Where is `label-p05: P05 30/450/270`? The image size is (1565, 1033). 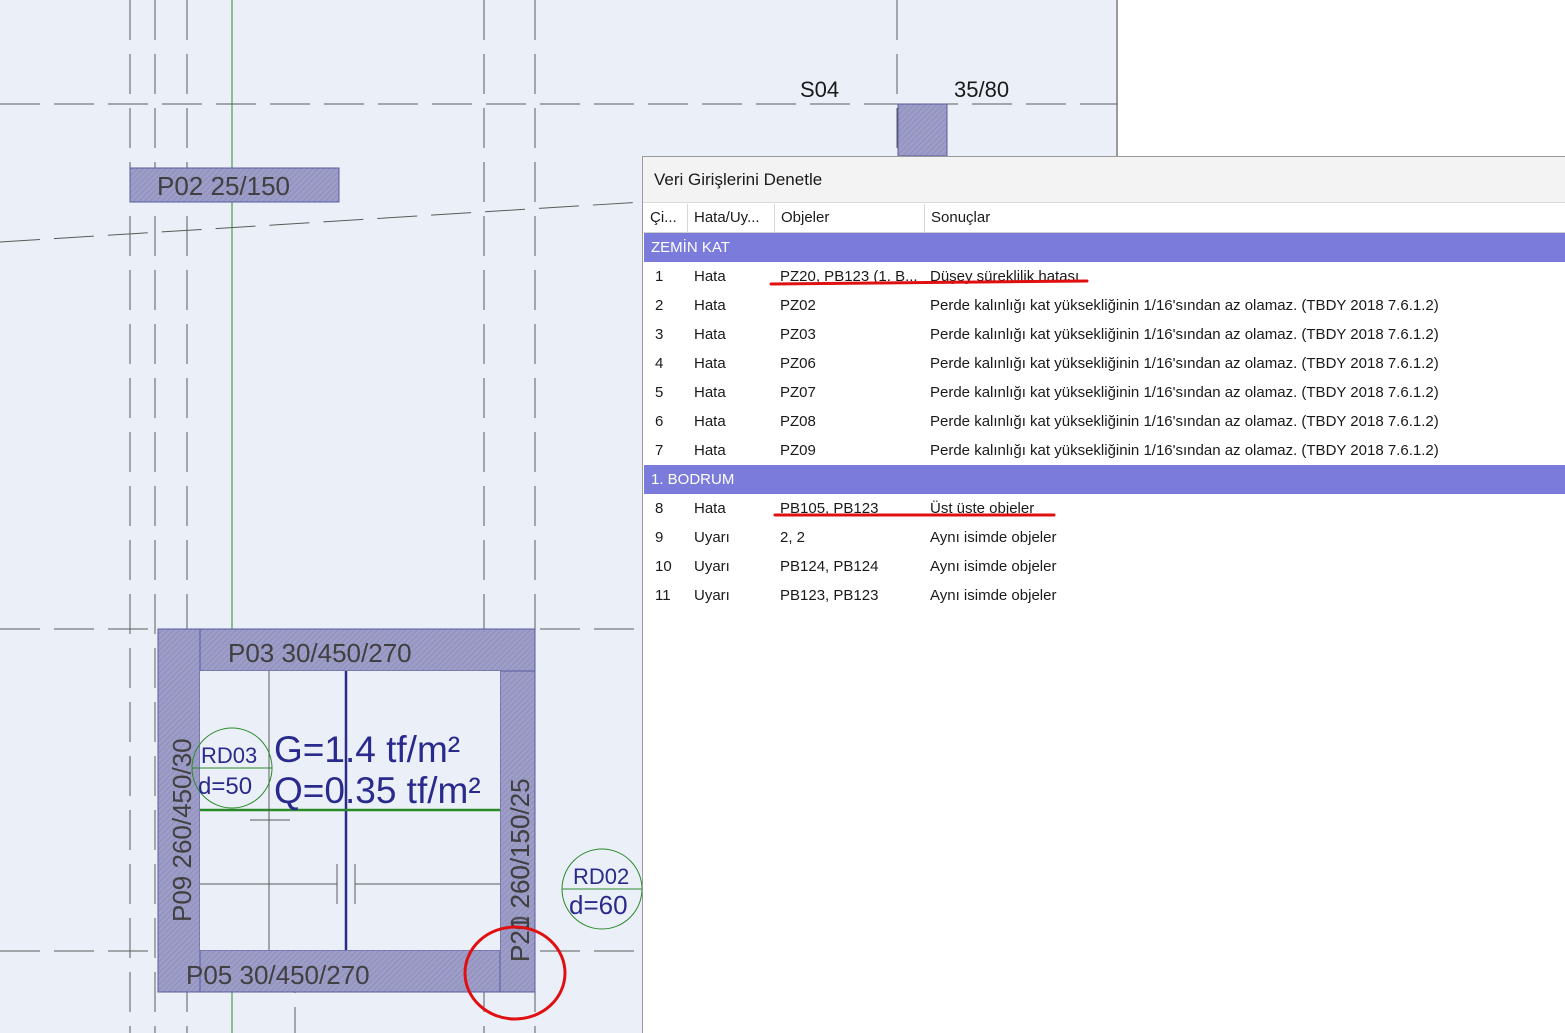
label-p05: P05 30/450/270 is located at coordinates (278, 975).